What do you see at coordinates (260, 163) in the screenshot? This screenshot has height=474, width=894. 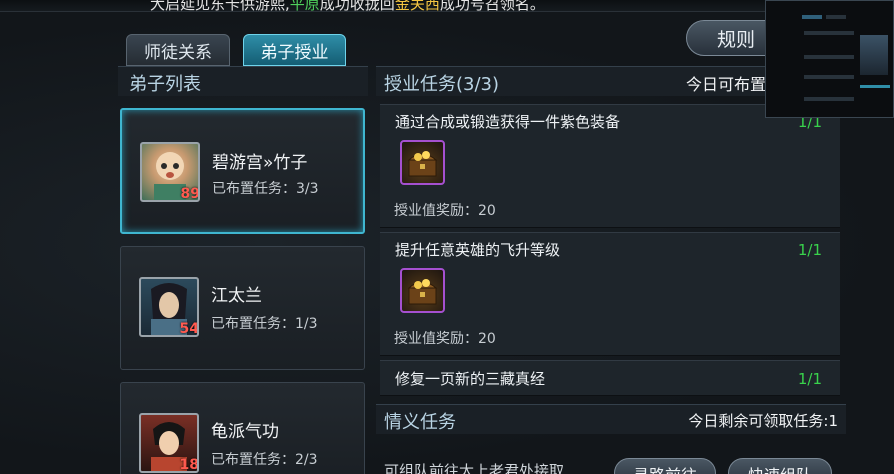 I see `disciple-name: 碧游宫»竹子` at bounding box center [260, 163].